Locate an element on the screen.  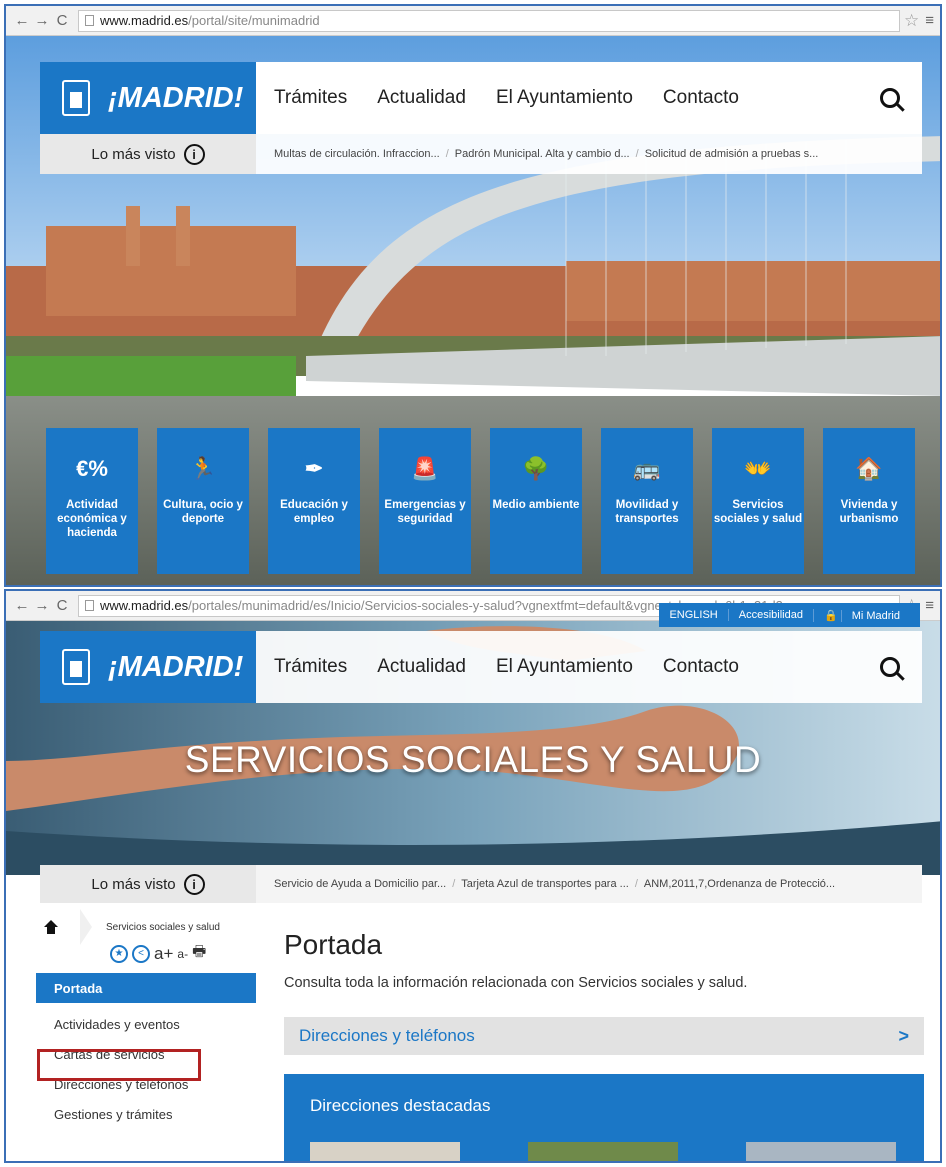
house-icon: 🏠 is located at coordinates (869, 468).